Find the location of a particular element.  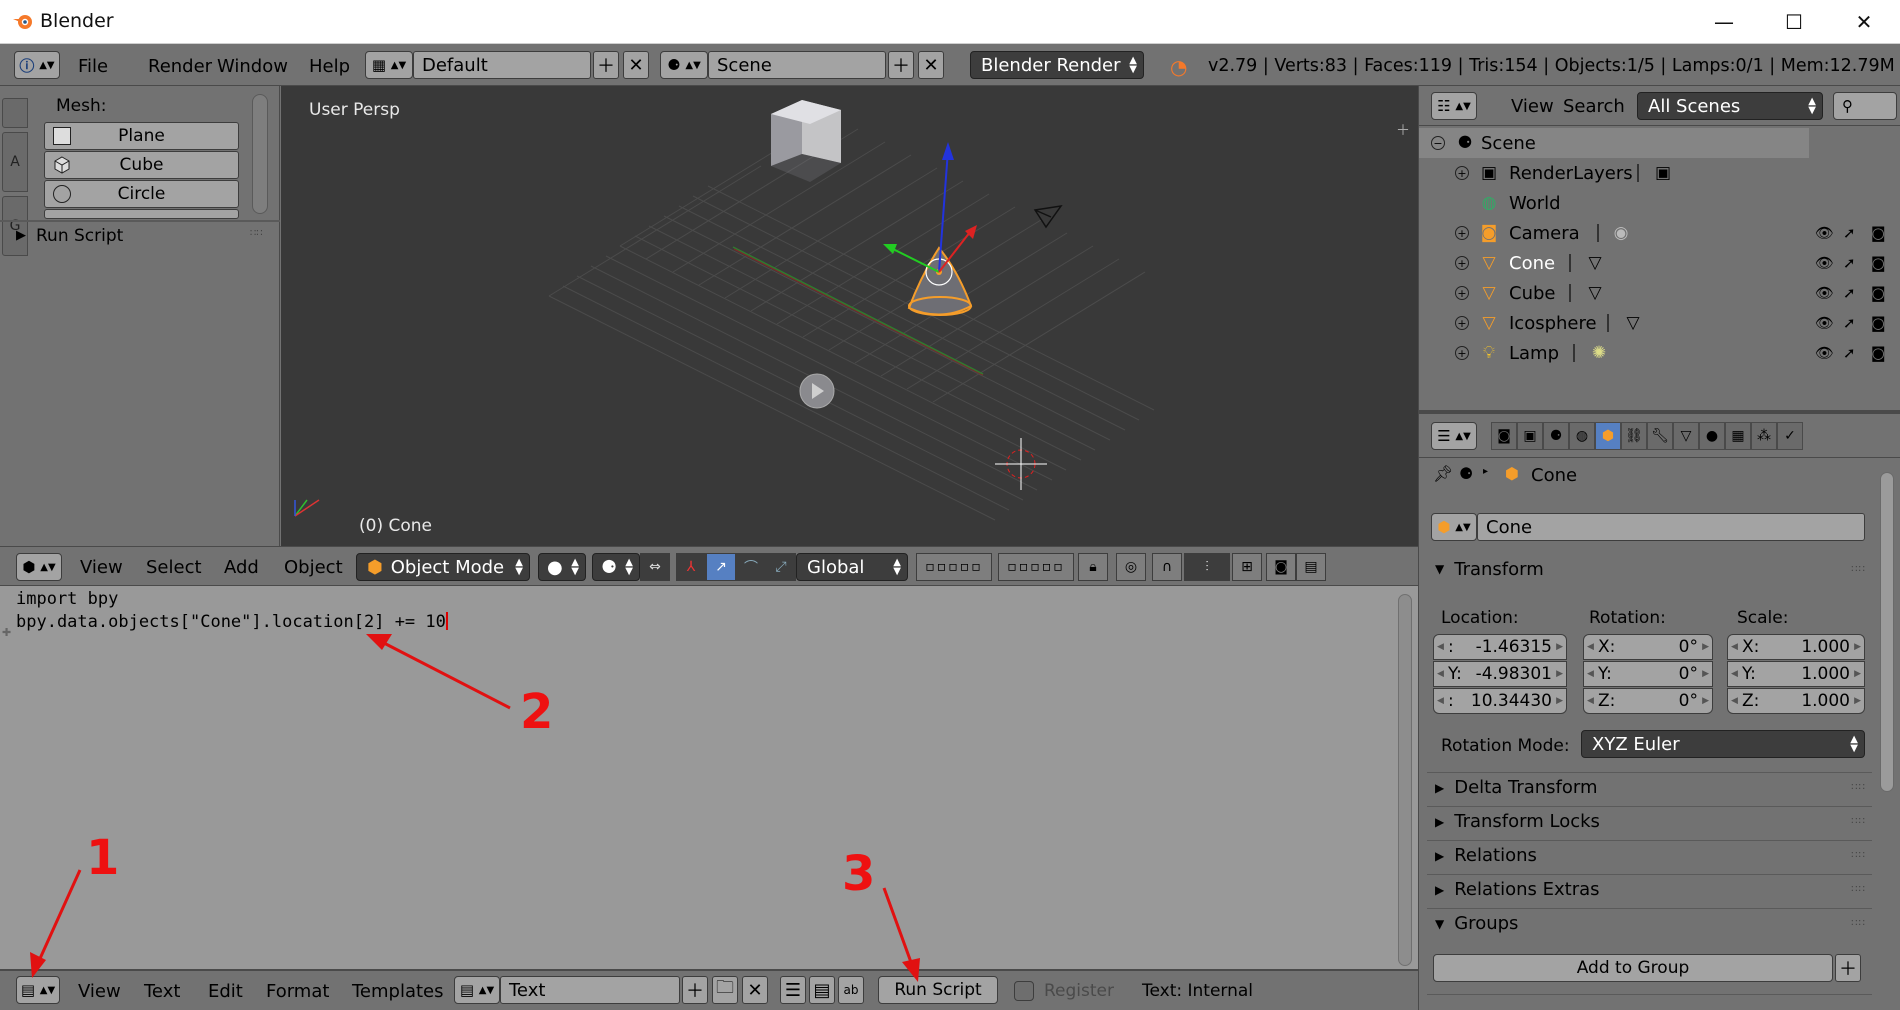

annotation-number-1: 1 is located at coordinates (103, 858).